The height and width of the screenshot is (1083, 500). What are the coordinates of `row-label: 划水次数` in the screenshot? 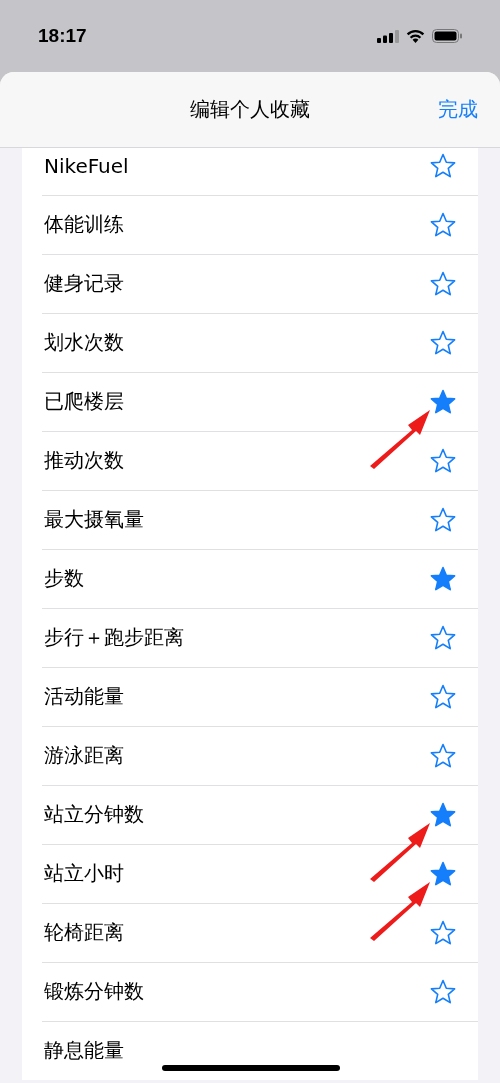 It's located at (84, 342).